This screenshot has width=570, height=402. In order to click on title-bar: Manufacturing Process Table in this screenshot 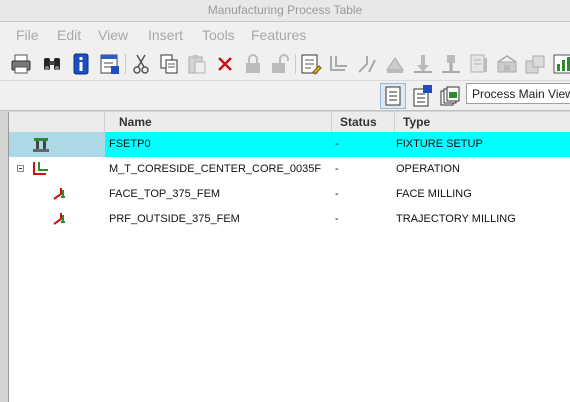, I will do `click(285, 11)`.